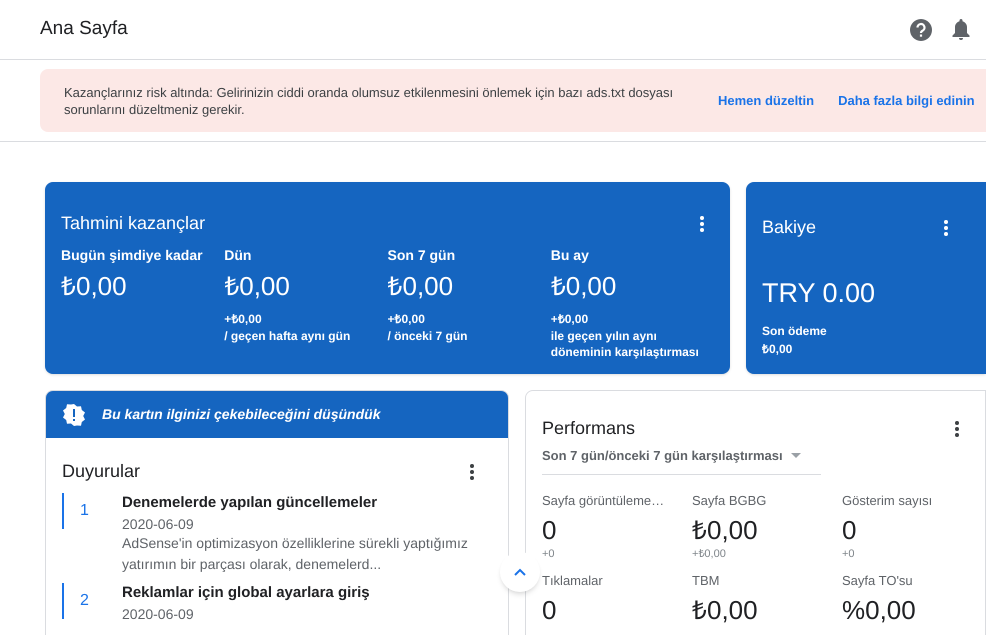 The height and width of the screenshot is (635, 986). Describe the element at coordinates (84, 601) in the screenshot. I see `item-number: 2` at that location.